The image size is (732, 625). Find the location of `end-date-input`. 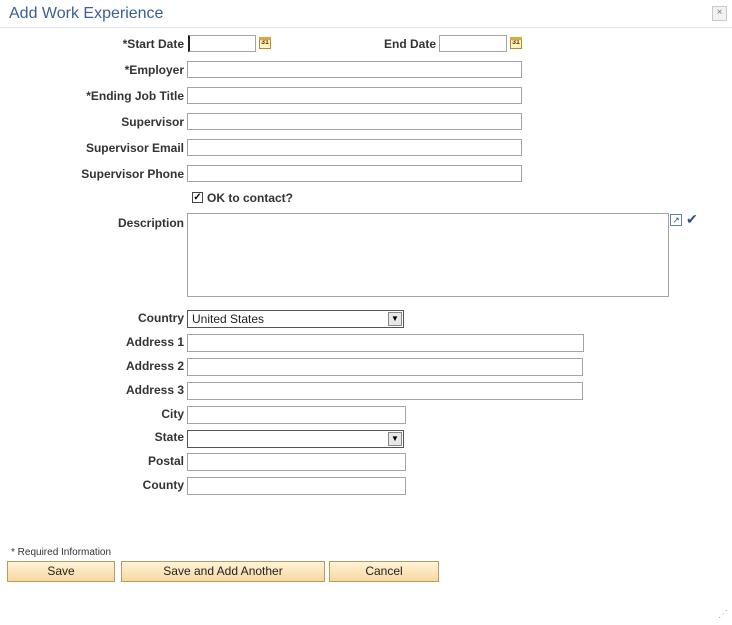

end-date-input is located at coordinates (473, 43).